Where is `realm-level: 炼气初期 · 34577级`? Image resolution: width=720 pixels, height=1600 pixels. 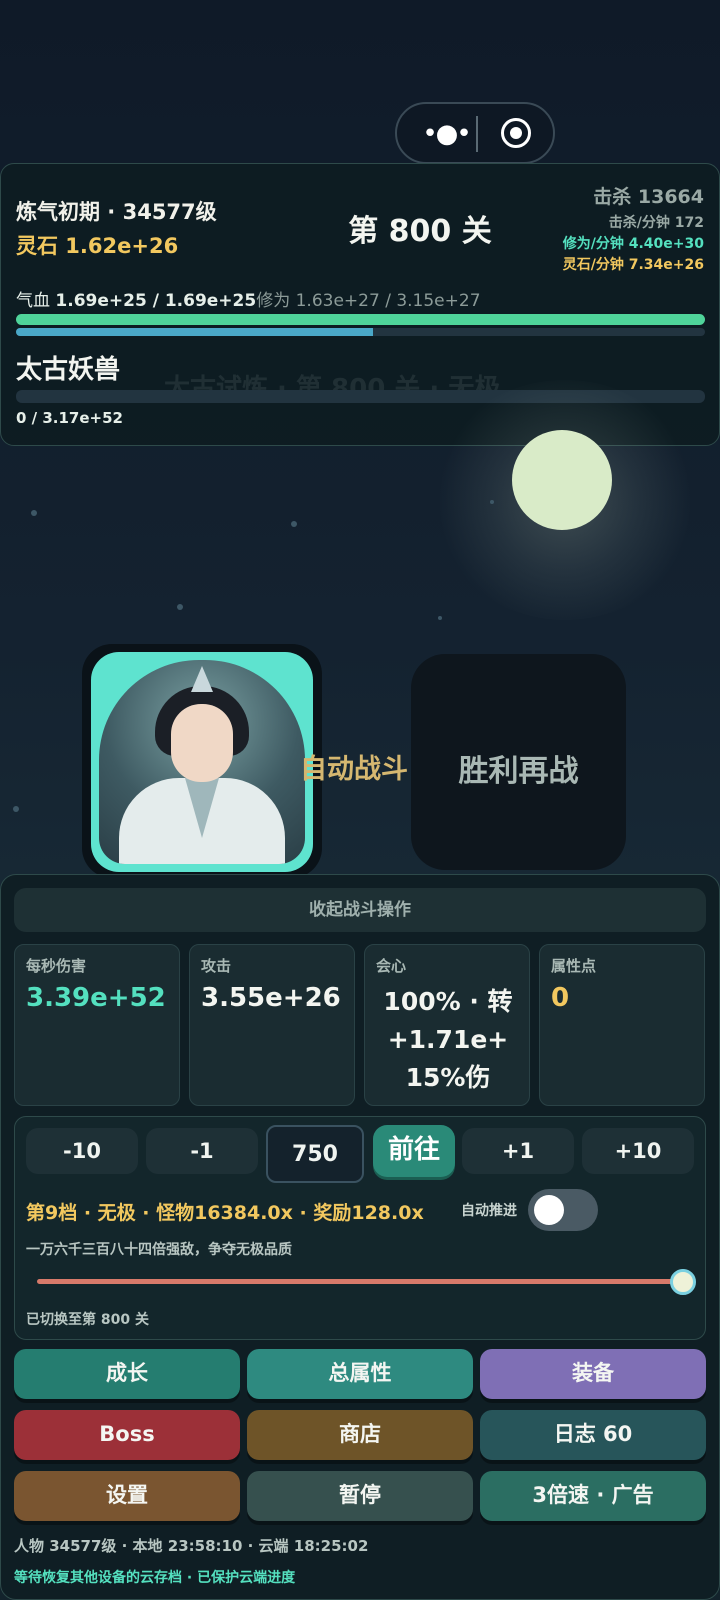 realm-level: 炼气初期 · 34577级 is located at coordinates (116, 212).